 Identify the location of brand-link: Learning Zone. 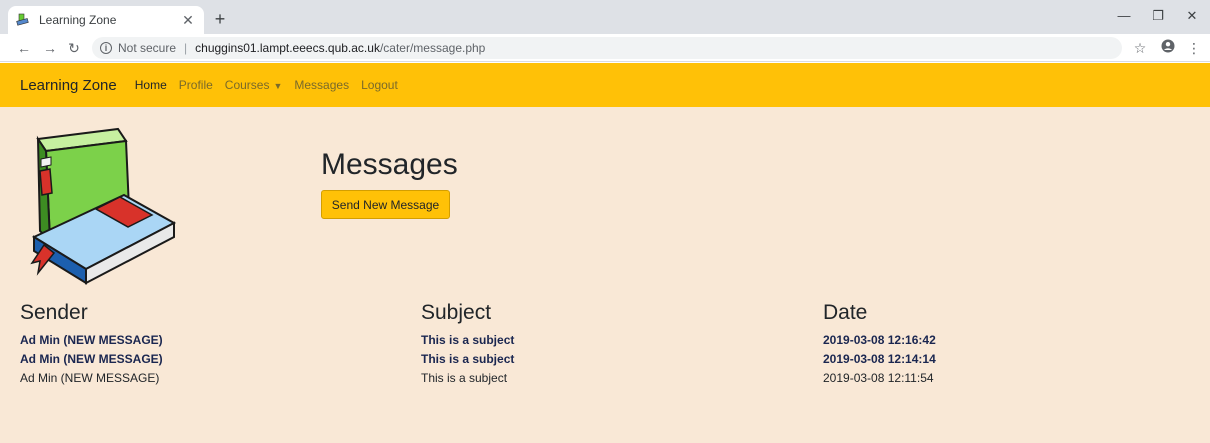
(68, 85).